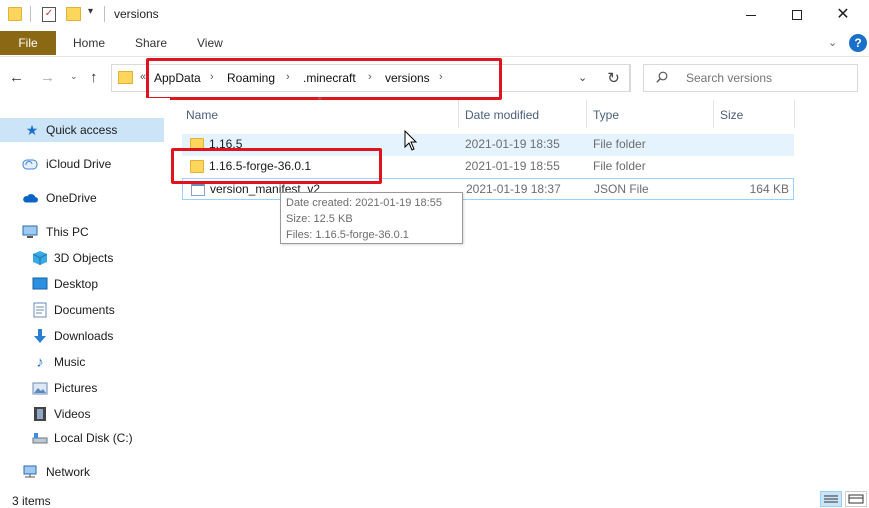 The height and width of the screenshot is (508, 869). I want to click on icloud-icon, so click(30, 164).